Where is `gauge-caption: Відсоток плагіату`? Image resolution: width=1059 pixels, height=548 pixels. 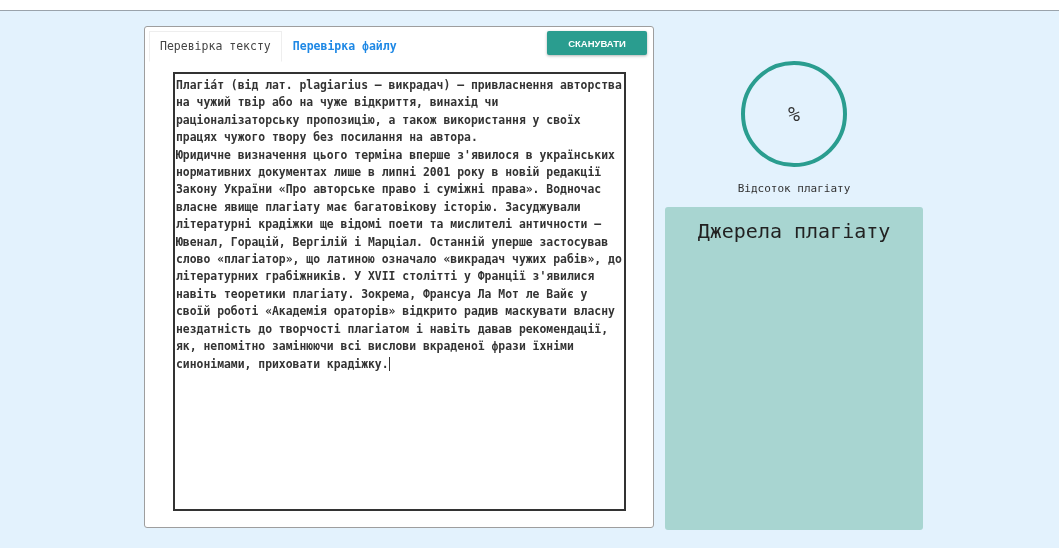 gauge-caption: Відсоток плагіату is located at coordinates (794, 188).